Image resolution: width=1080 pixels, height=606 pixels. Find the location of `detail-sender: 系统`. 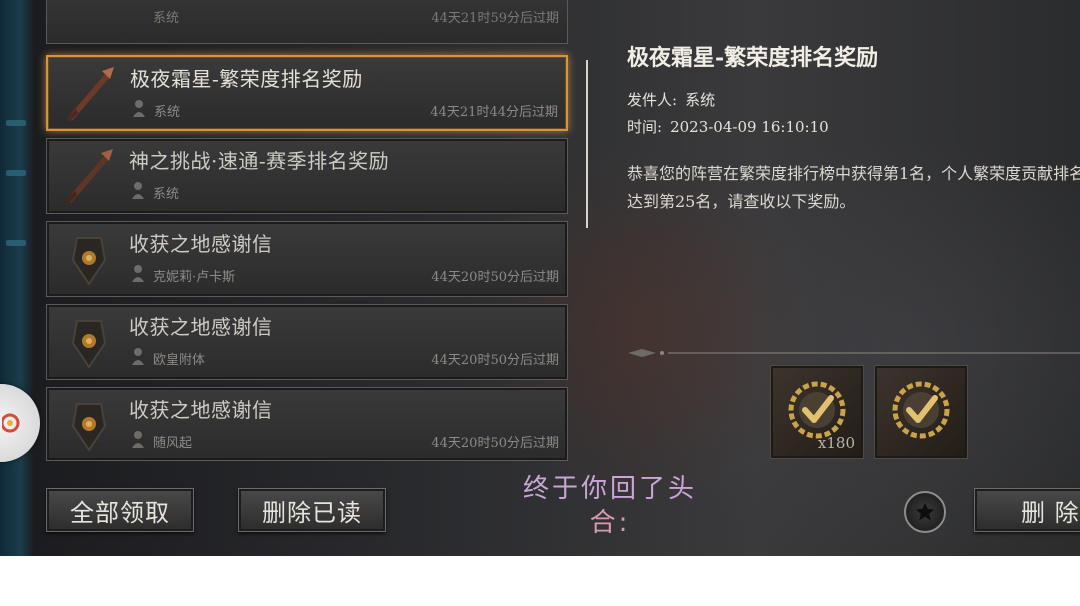

detail-sender: 系统 is located at coordinates (700, 100).